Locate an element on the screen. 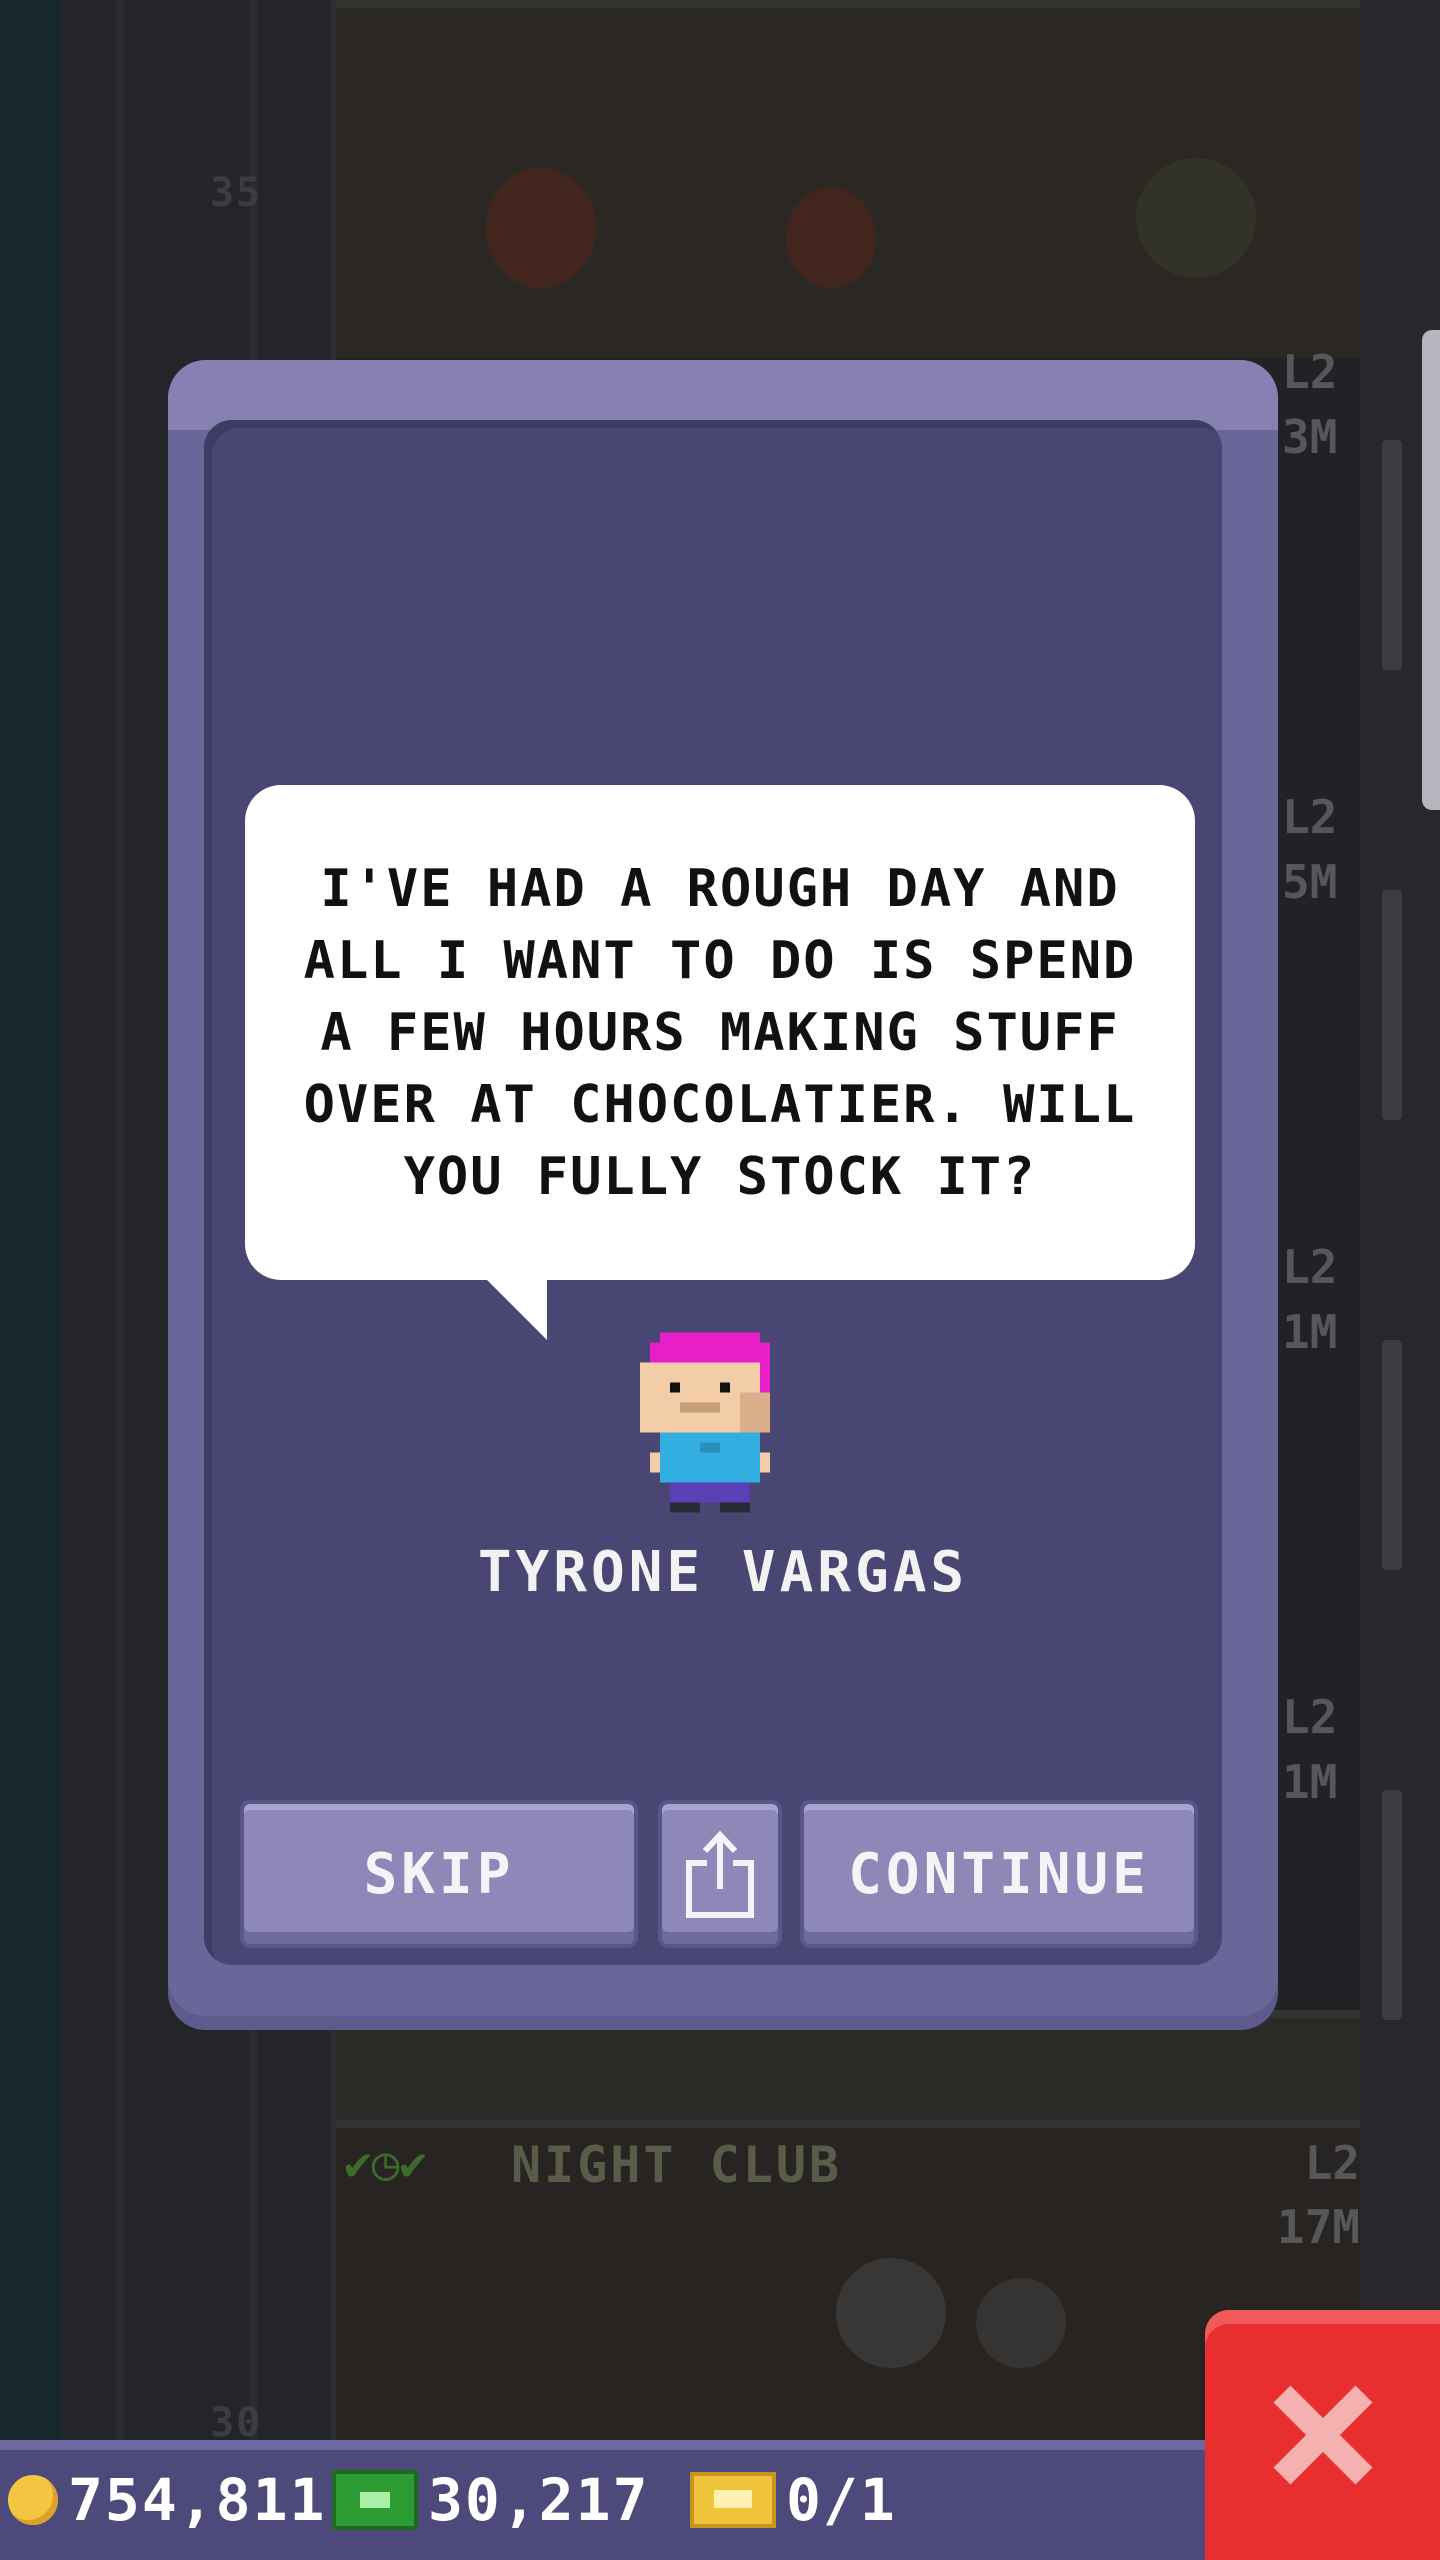  share-icon is located at coordinates (720, 1874).